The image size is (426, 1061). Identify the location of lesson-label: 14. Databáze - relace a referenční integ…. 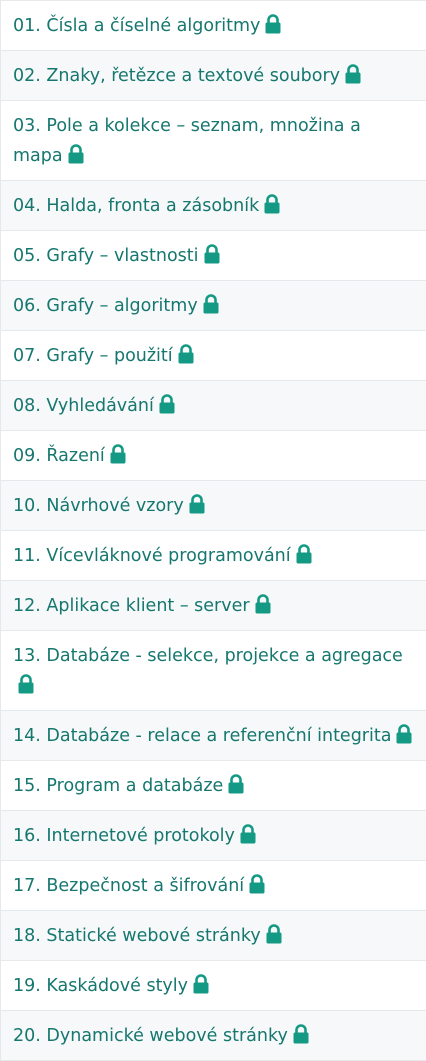
(202, 736).